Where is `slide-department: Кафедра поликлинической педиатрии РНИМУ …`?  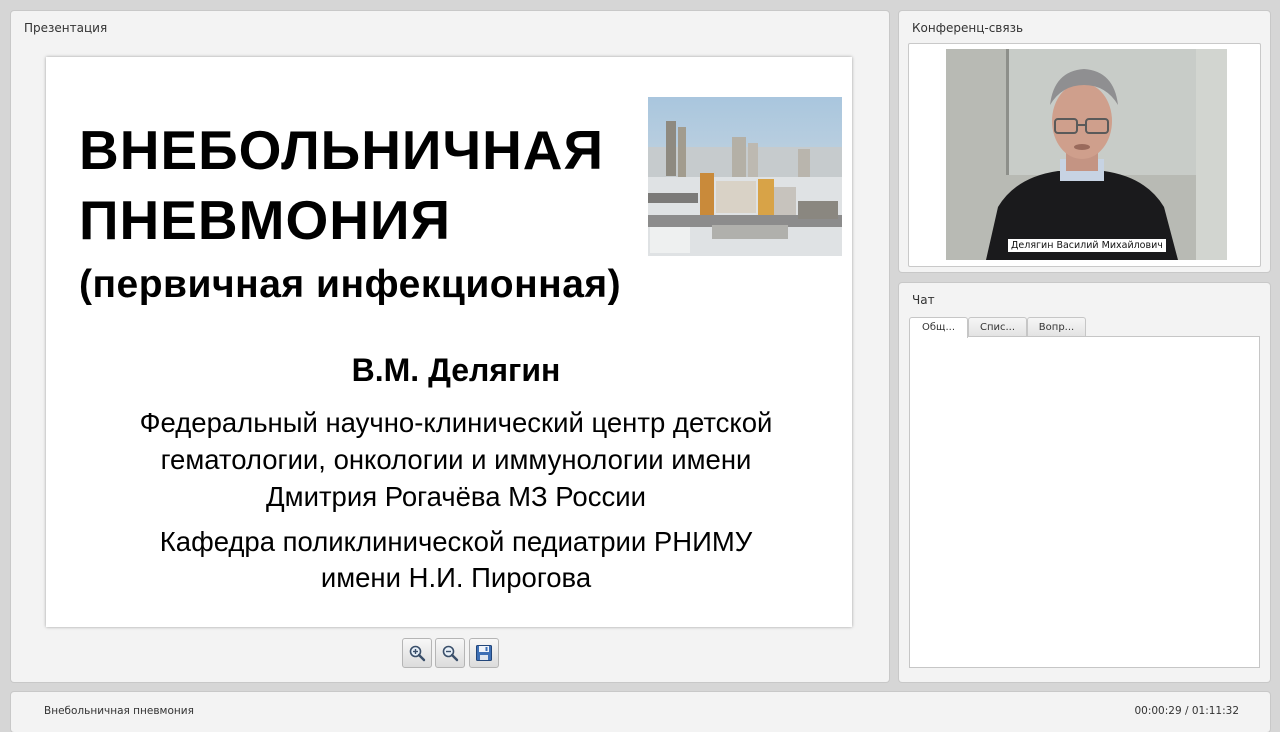 slide-department: Кафедра поликлинической педиатрии РНИМУ … is located at coordinates (456, 560).